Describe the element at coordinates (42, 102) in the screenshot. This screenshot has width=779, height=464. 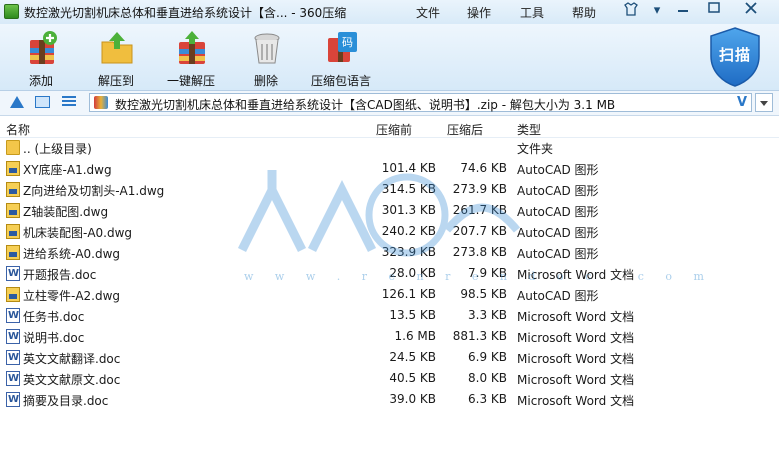
I see `thumbnail-view-icon` at that location.